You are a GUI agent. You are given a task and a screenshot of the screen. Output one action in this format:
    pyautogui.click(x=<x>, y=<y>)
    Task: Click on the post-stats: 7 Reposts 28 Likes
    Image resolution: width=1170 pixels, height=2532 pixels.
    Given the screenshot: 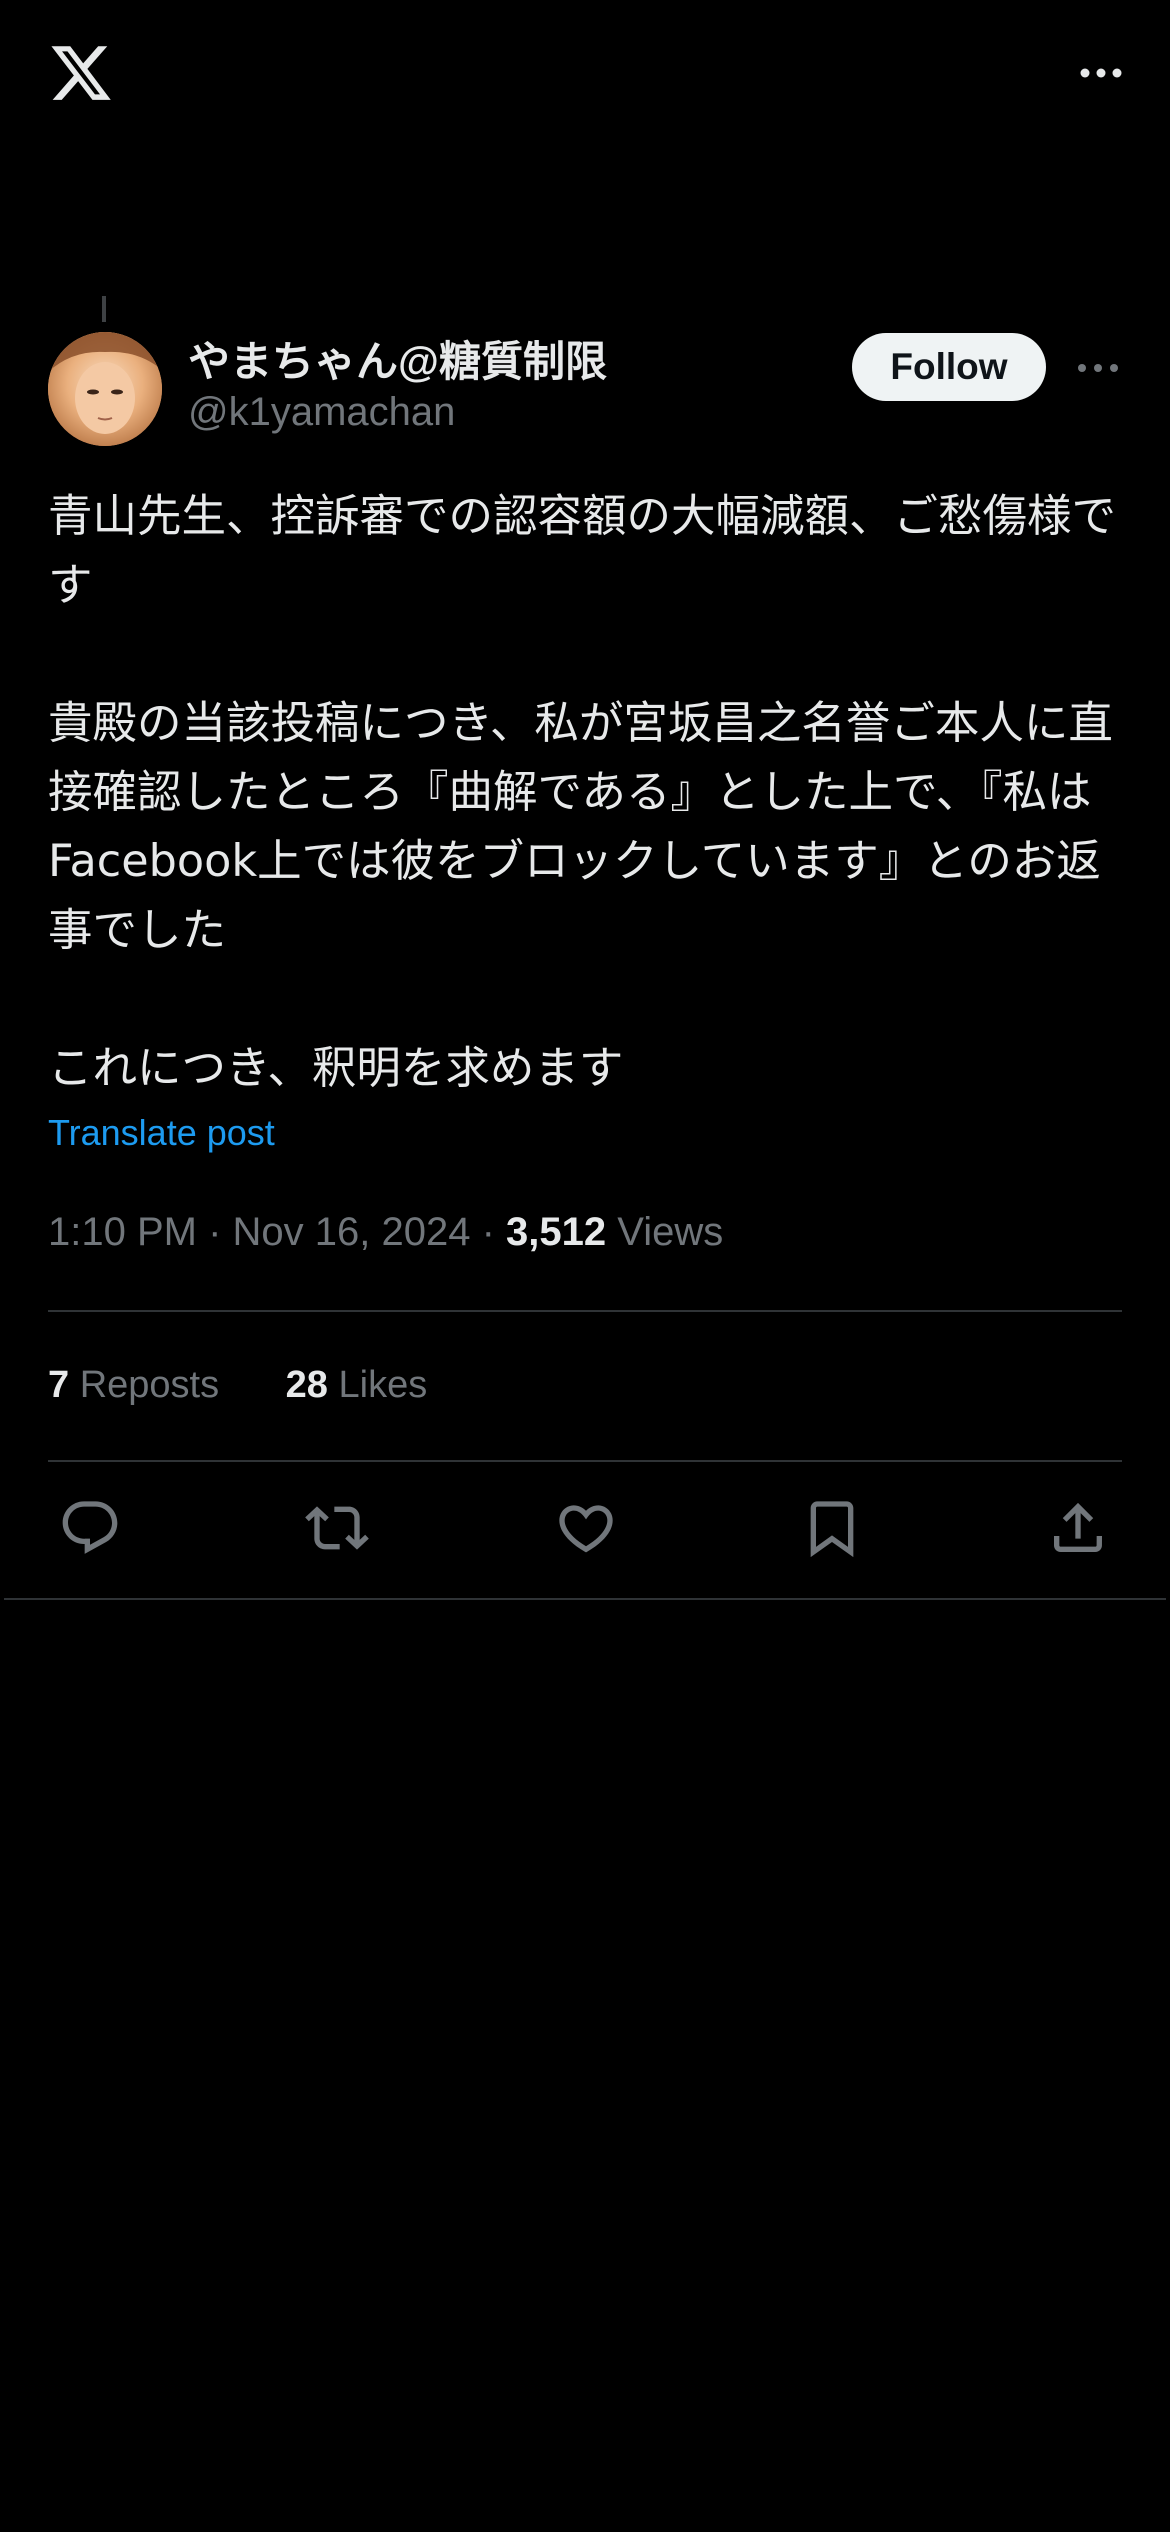 What is the action you would take?
    pyautogui.click(x=237, y=1385)
    